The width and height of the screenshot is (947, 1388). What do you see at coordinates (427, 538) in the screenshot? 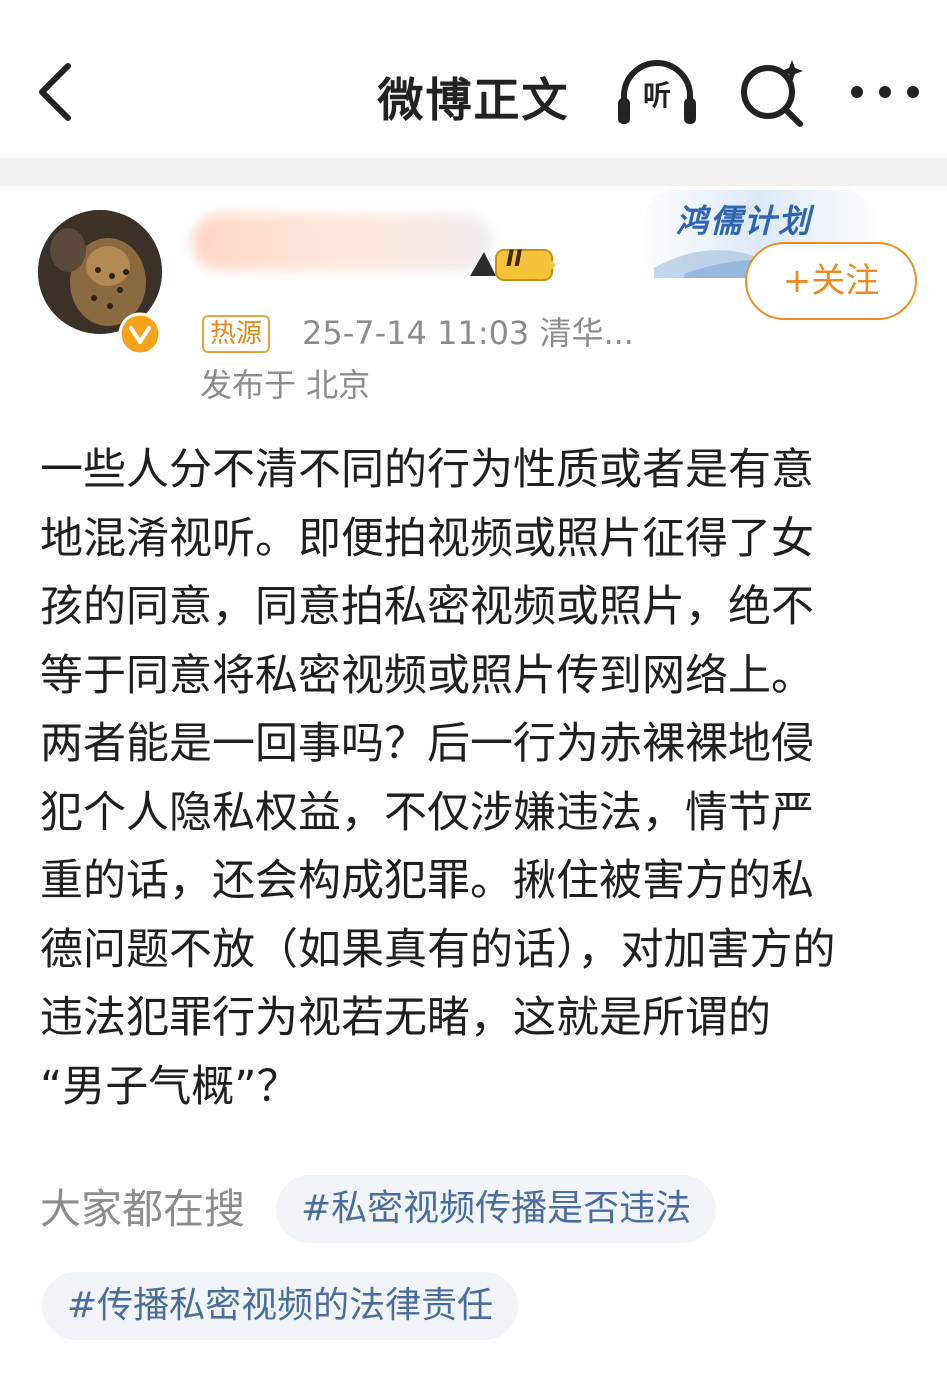
I see `post-line: 地混淆视听。即便拍视频或照片征得了女` at bounding box center [427, 538].